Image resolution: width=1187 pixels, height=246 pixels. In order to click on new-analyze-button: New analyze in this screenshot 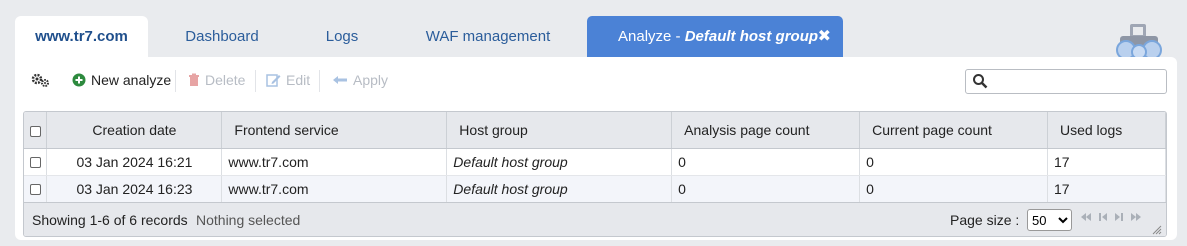, I will do `click(121, 80)`.